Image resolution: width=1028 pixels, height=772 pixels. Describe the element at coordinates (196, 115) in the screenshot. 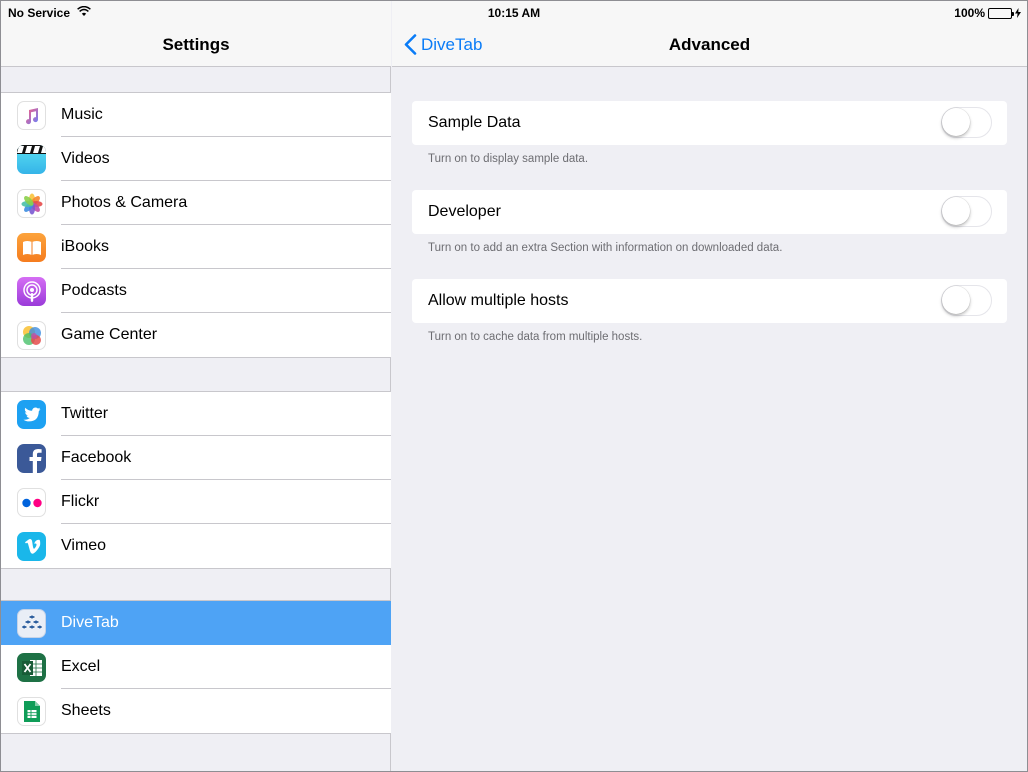

I see `settings-item-music: Music` at that location.